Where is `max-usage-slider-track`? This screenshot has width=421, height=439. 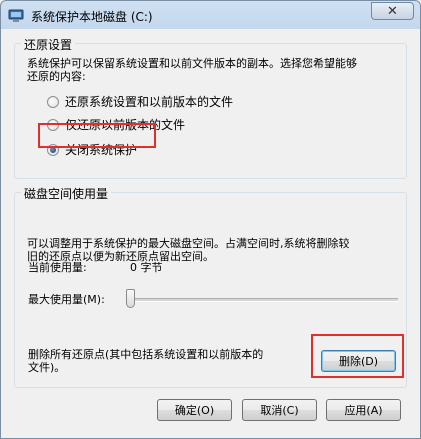 max-usage-slider-track is located at coordinates (265, 300).